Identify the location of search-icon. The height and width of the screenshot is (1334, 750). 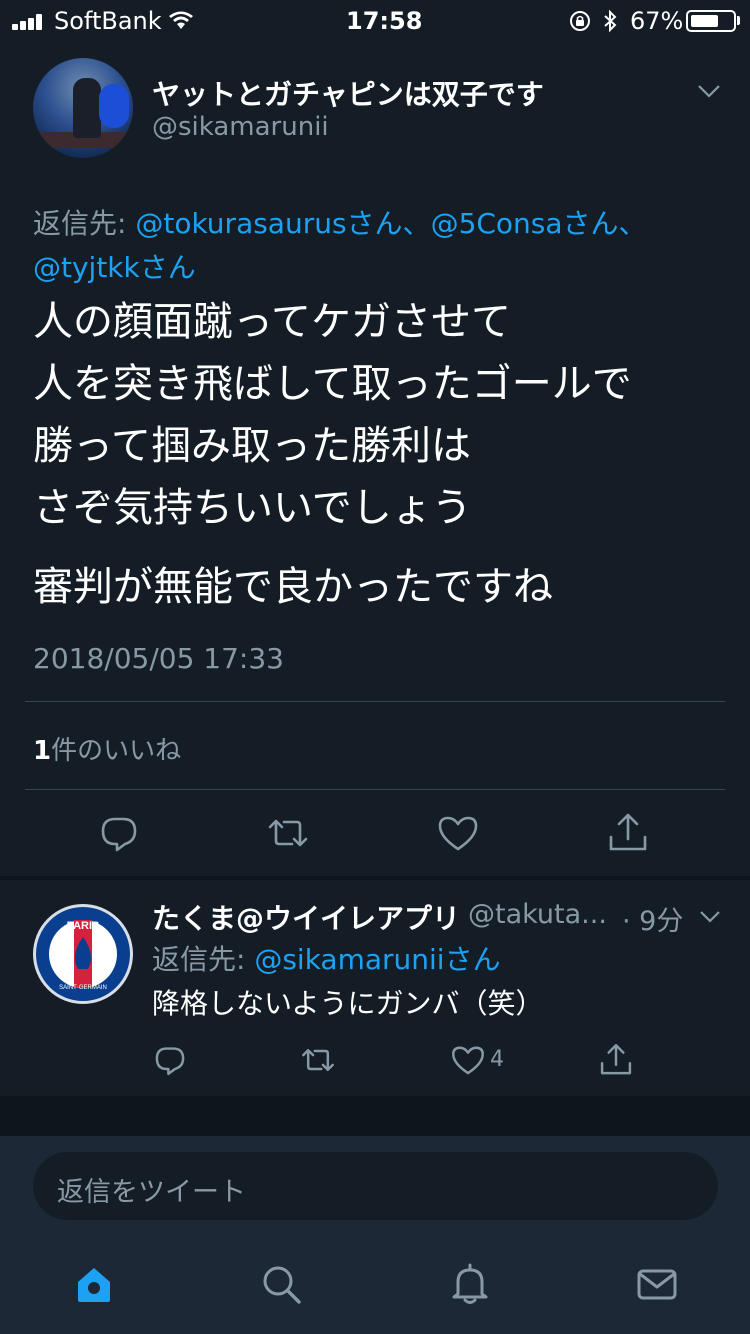
(282, 1285).